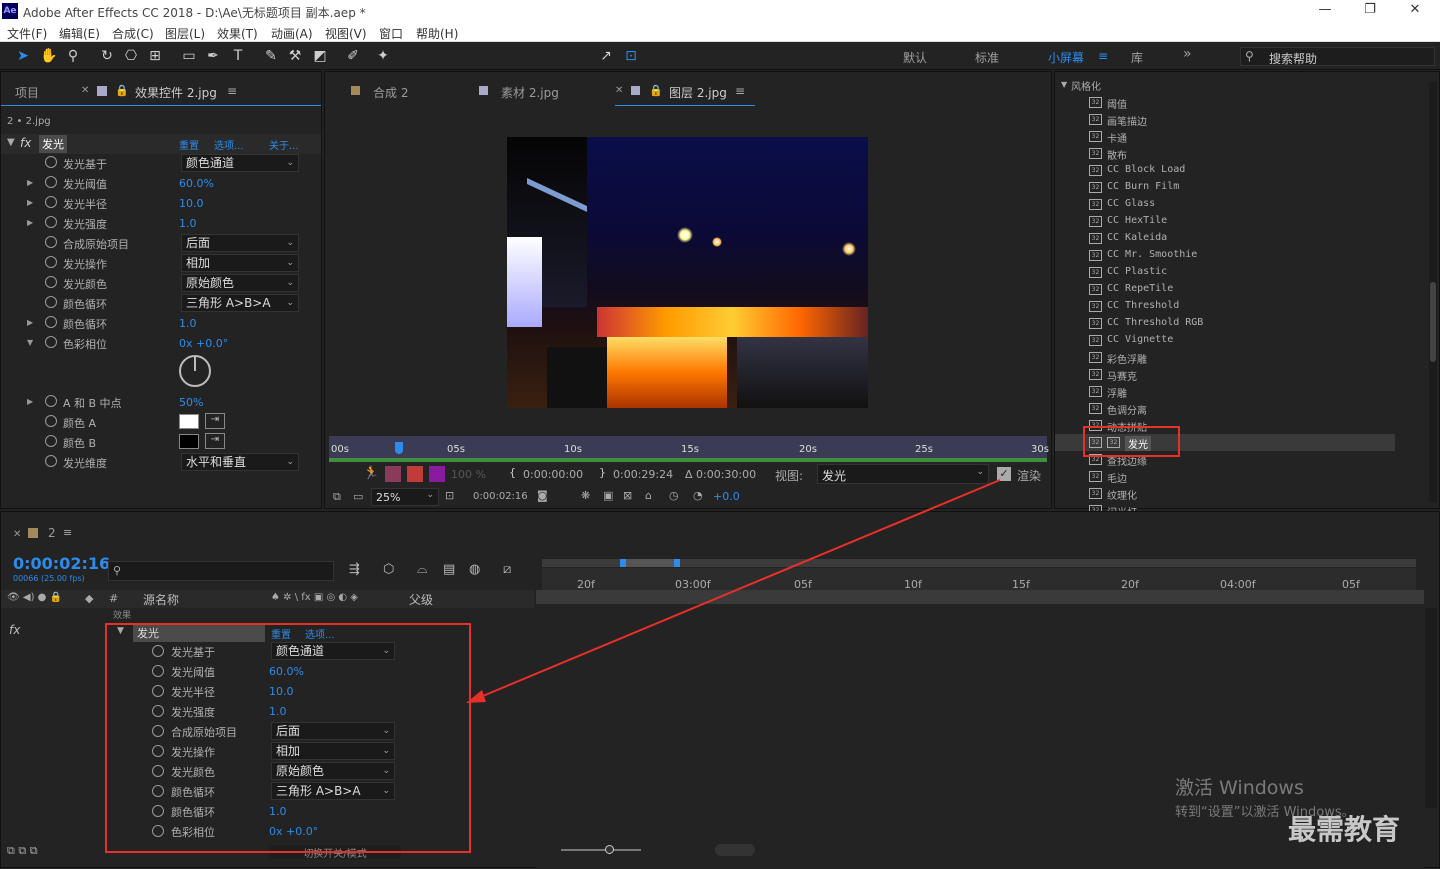 This screenshot has width=1440, height=869. Describe the element at coordinates (1344, 829) in the screenshot. I see `brand-watermark: 最需教育` at that location.